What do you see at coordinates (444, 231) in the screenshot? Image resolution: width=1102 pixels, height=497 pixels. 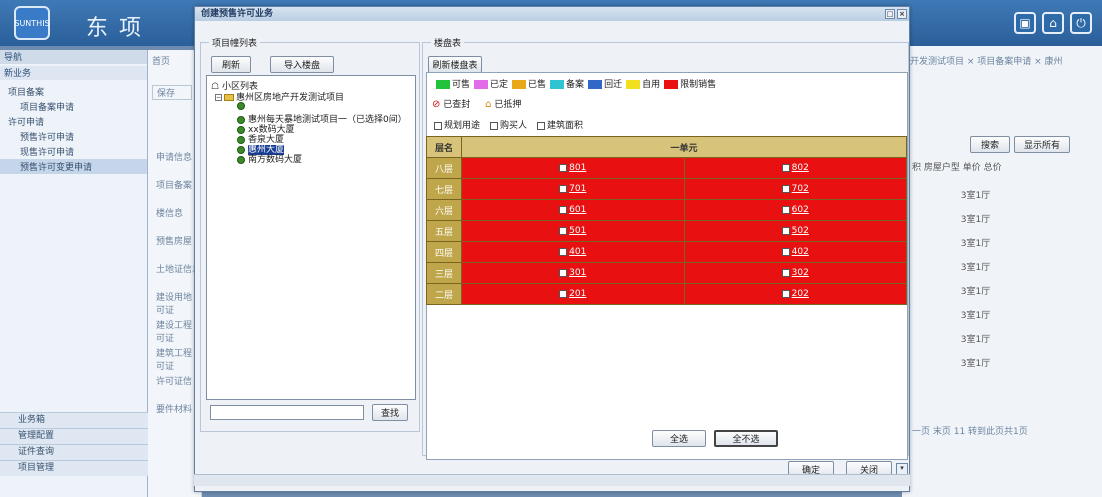 I see `floor-name: 五层` at bounding box center [444, 231].